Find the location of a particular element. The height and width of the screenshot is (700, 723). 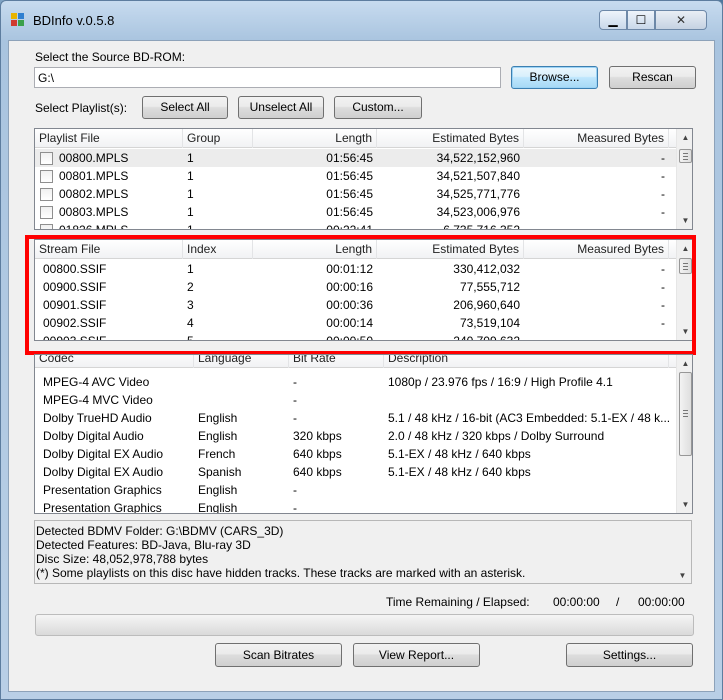

table-row: 00902.SSIF 4 00:00:14 73,519,104 - is located at coordinates (355, 323).